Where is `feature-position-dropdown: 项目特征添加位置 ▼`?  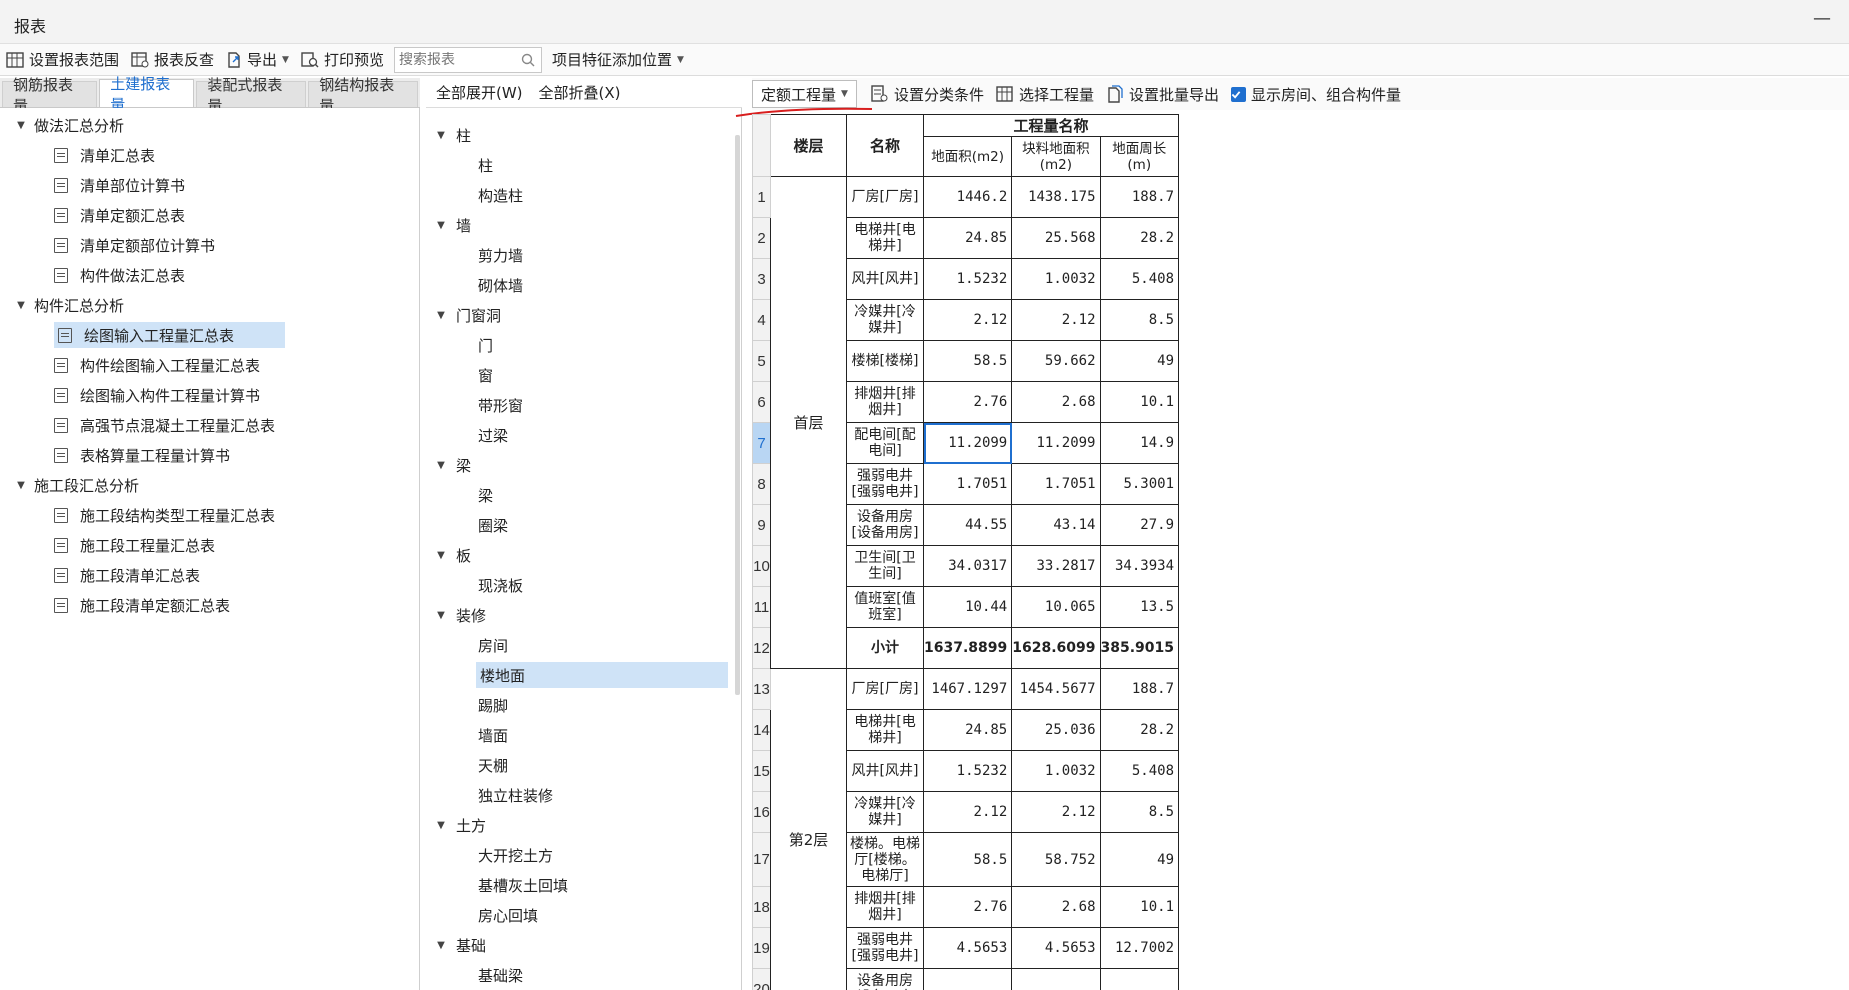 feature-position-dropdown: 项目特征添加位置 ▼ is located at coordinates (618, 60).